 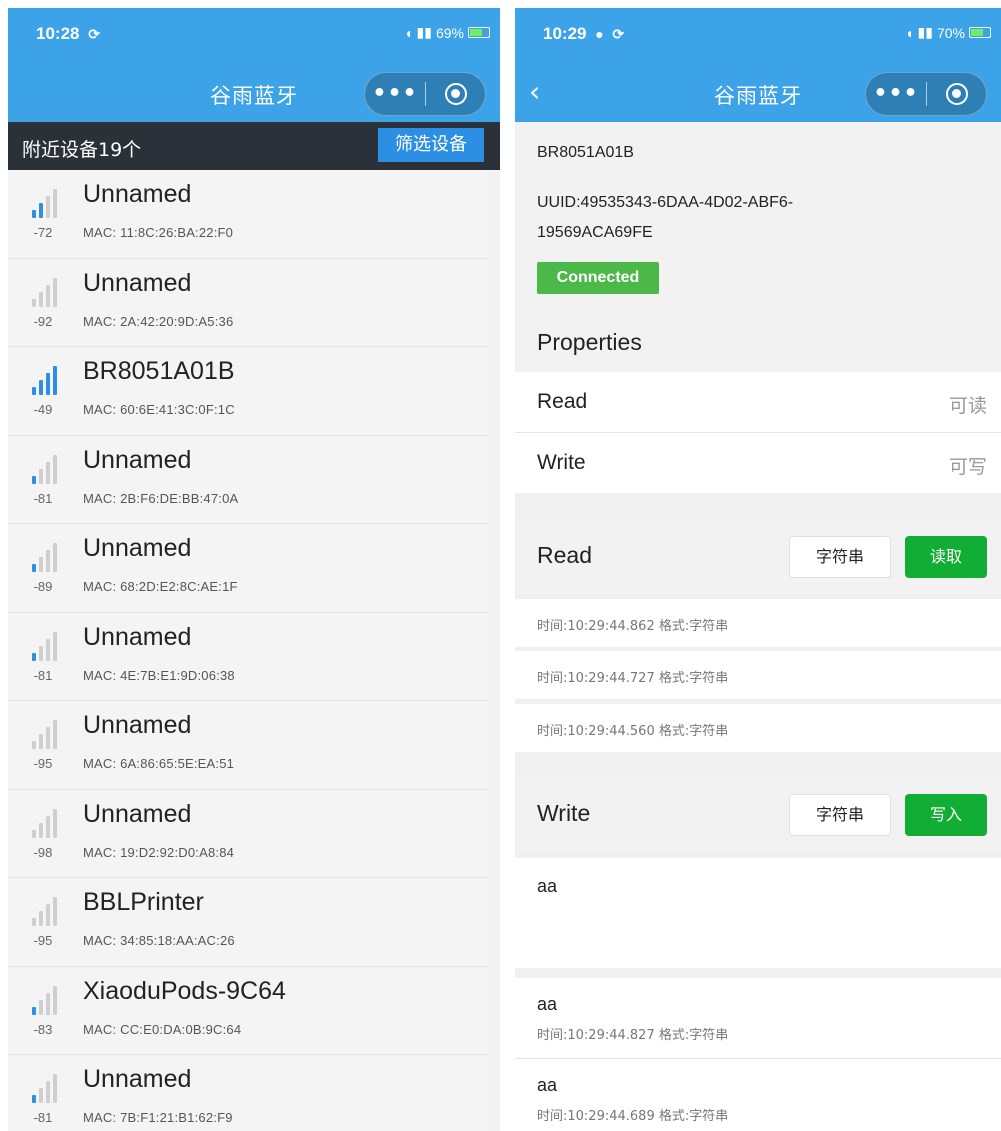 What do you see at coordinates (840, 815) in the screenshot?
I see `write-format-button: 字符串` at bounding box center [840, 815].